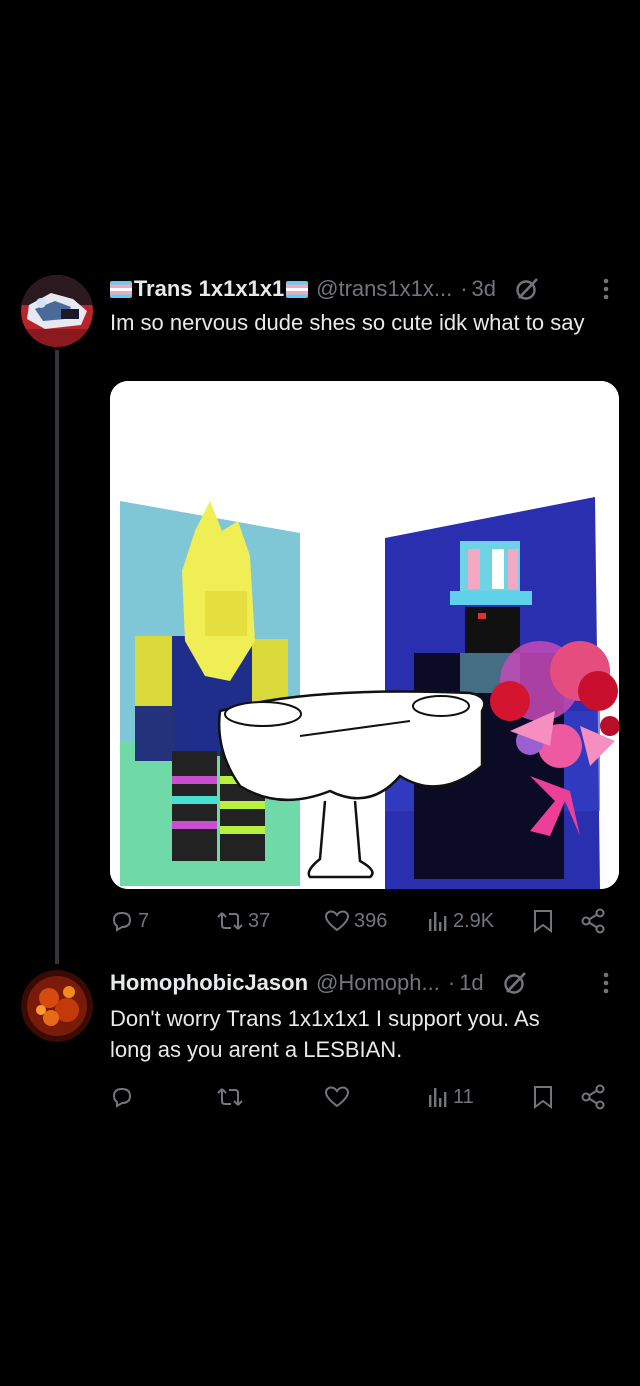 The width and height of the screenshot is (640, 1386). Describe the element at coordinates (57, 657) in the screenshot. I see `thread-line` at that location.